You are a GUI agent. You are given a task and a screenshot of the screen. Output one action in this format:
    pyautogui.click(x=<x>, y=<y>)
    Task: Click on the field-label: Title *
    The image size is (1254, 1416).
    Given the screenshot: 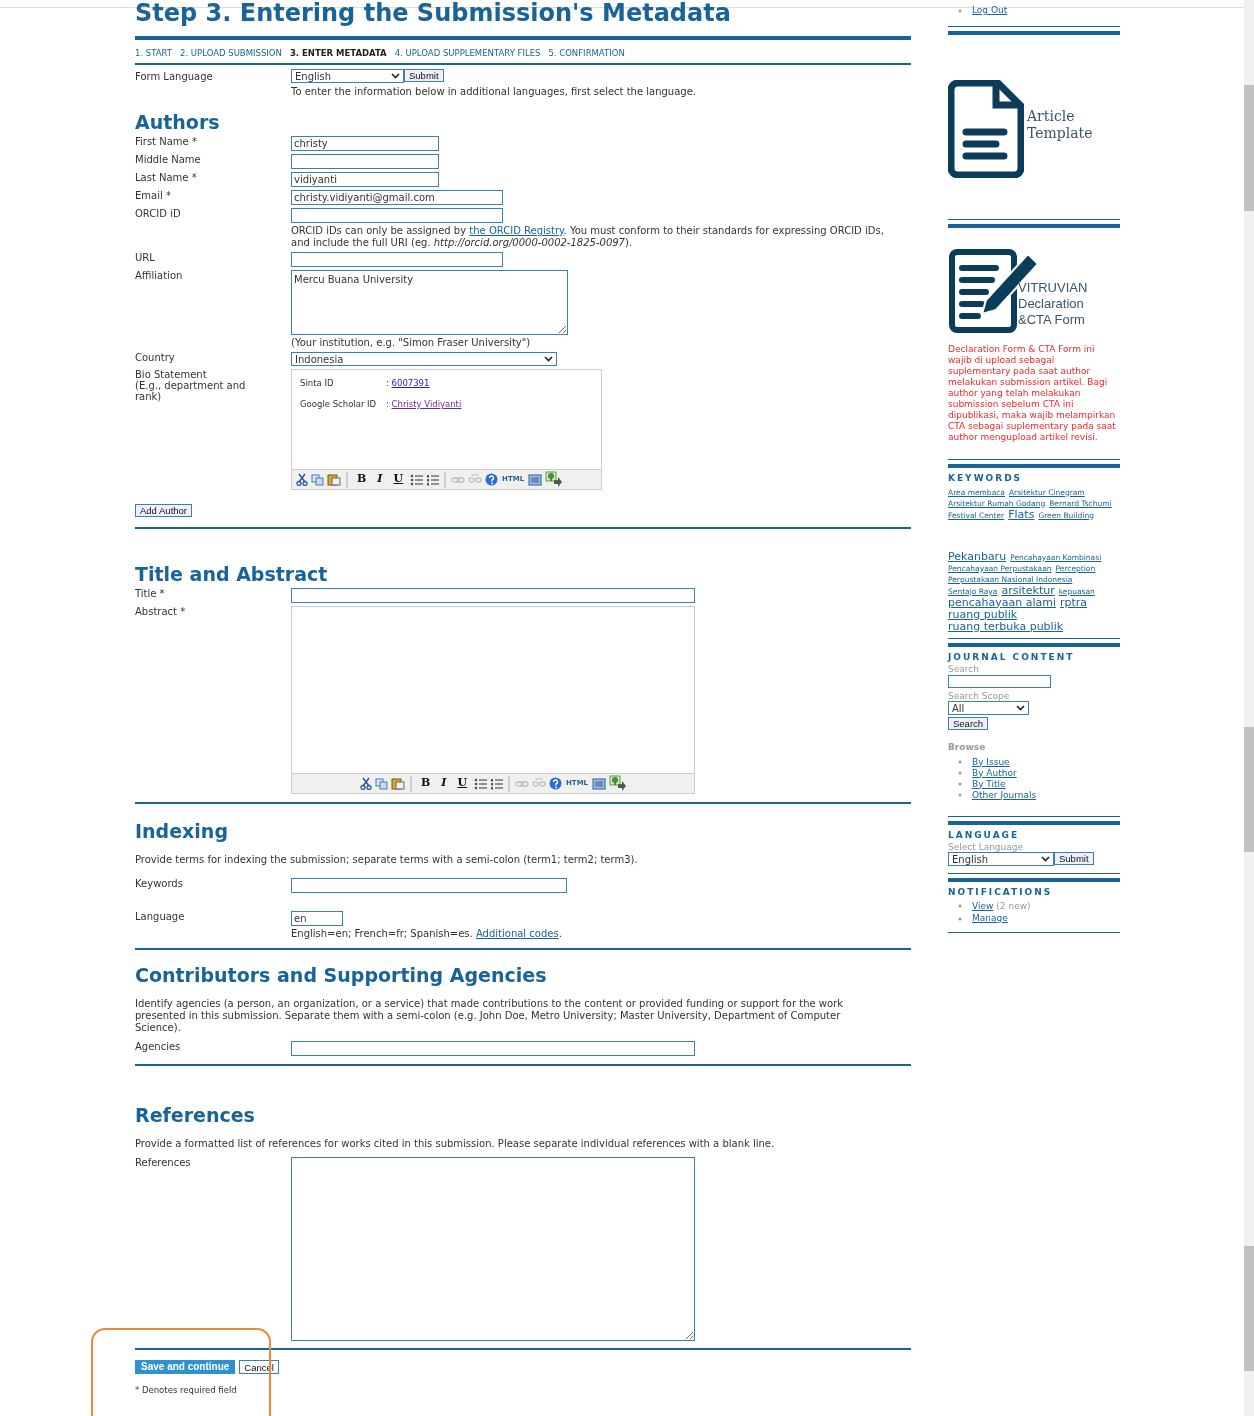 What is the action you would take?
    pyautogui.click(x=150, y=593)
    